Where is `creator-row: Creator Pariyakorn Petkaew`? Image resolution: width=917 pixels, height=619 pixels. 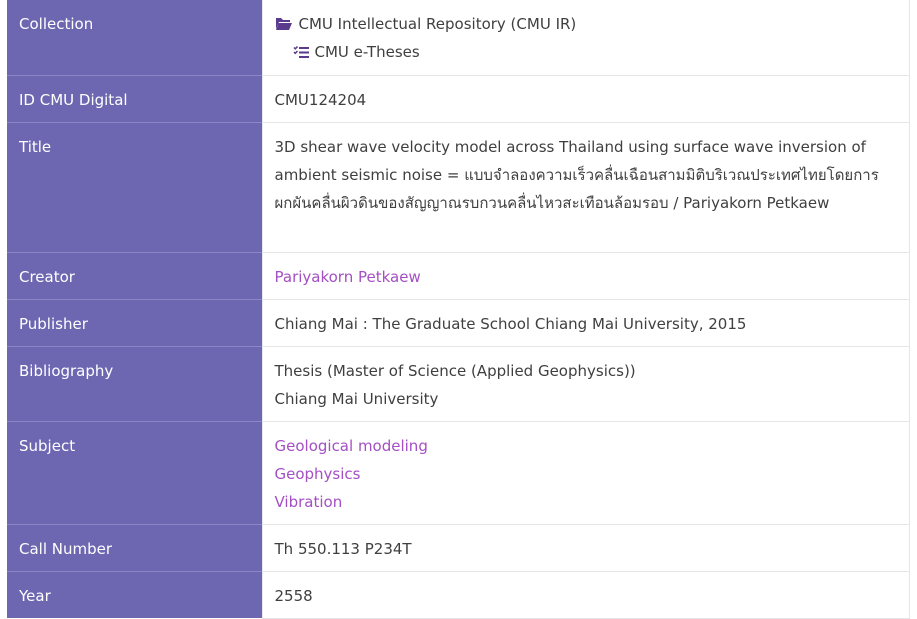 creator-row: Creator Pariyakorn Petkaew is located at coordinates (458, 275).